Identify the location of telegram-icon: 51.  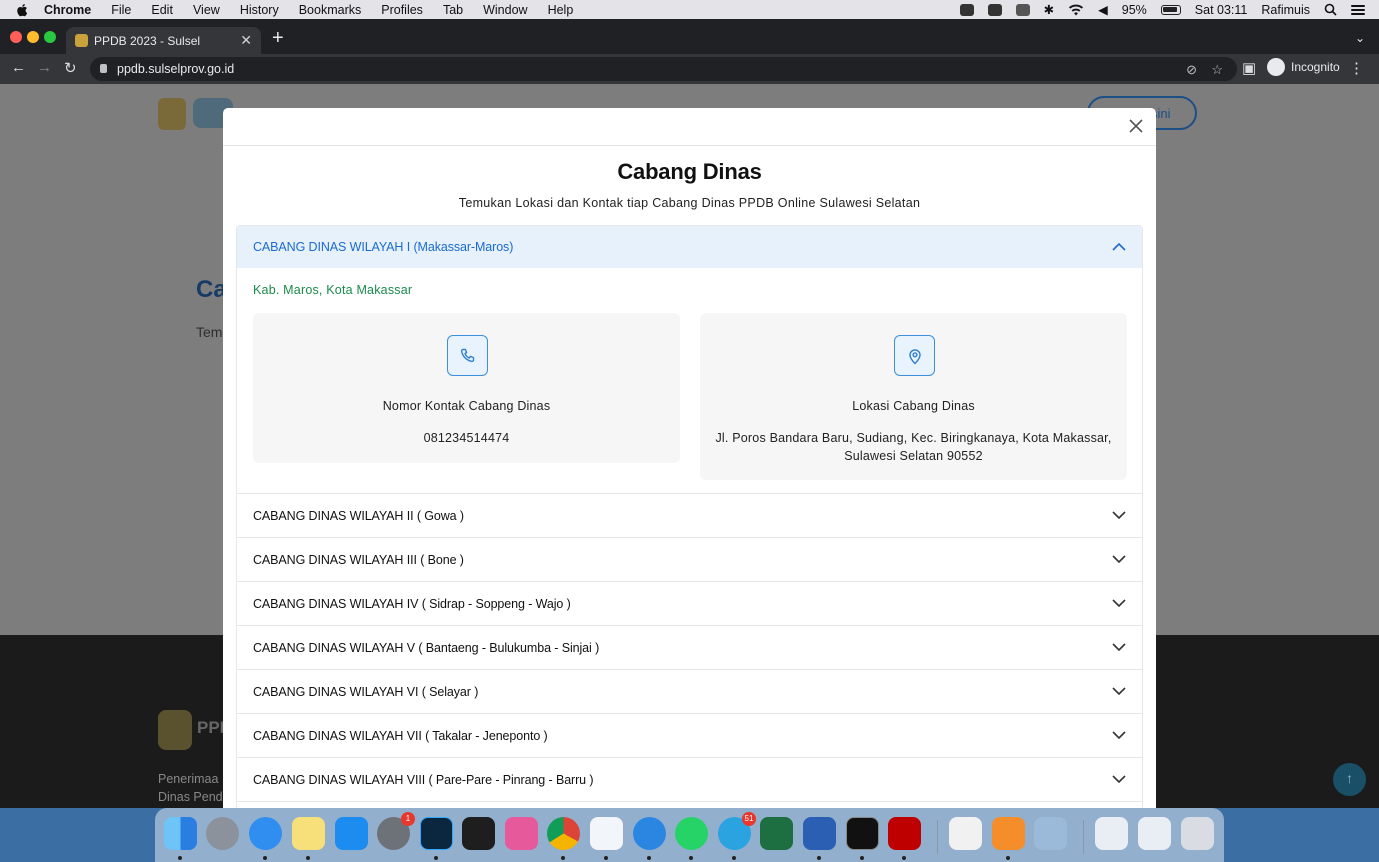
(737, 831).